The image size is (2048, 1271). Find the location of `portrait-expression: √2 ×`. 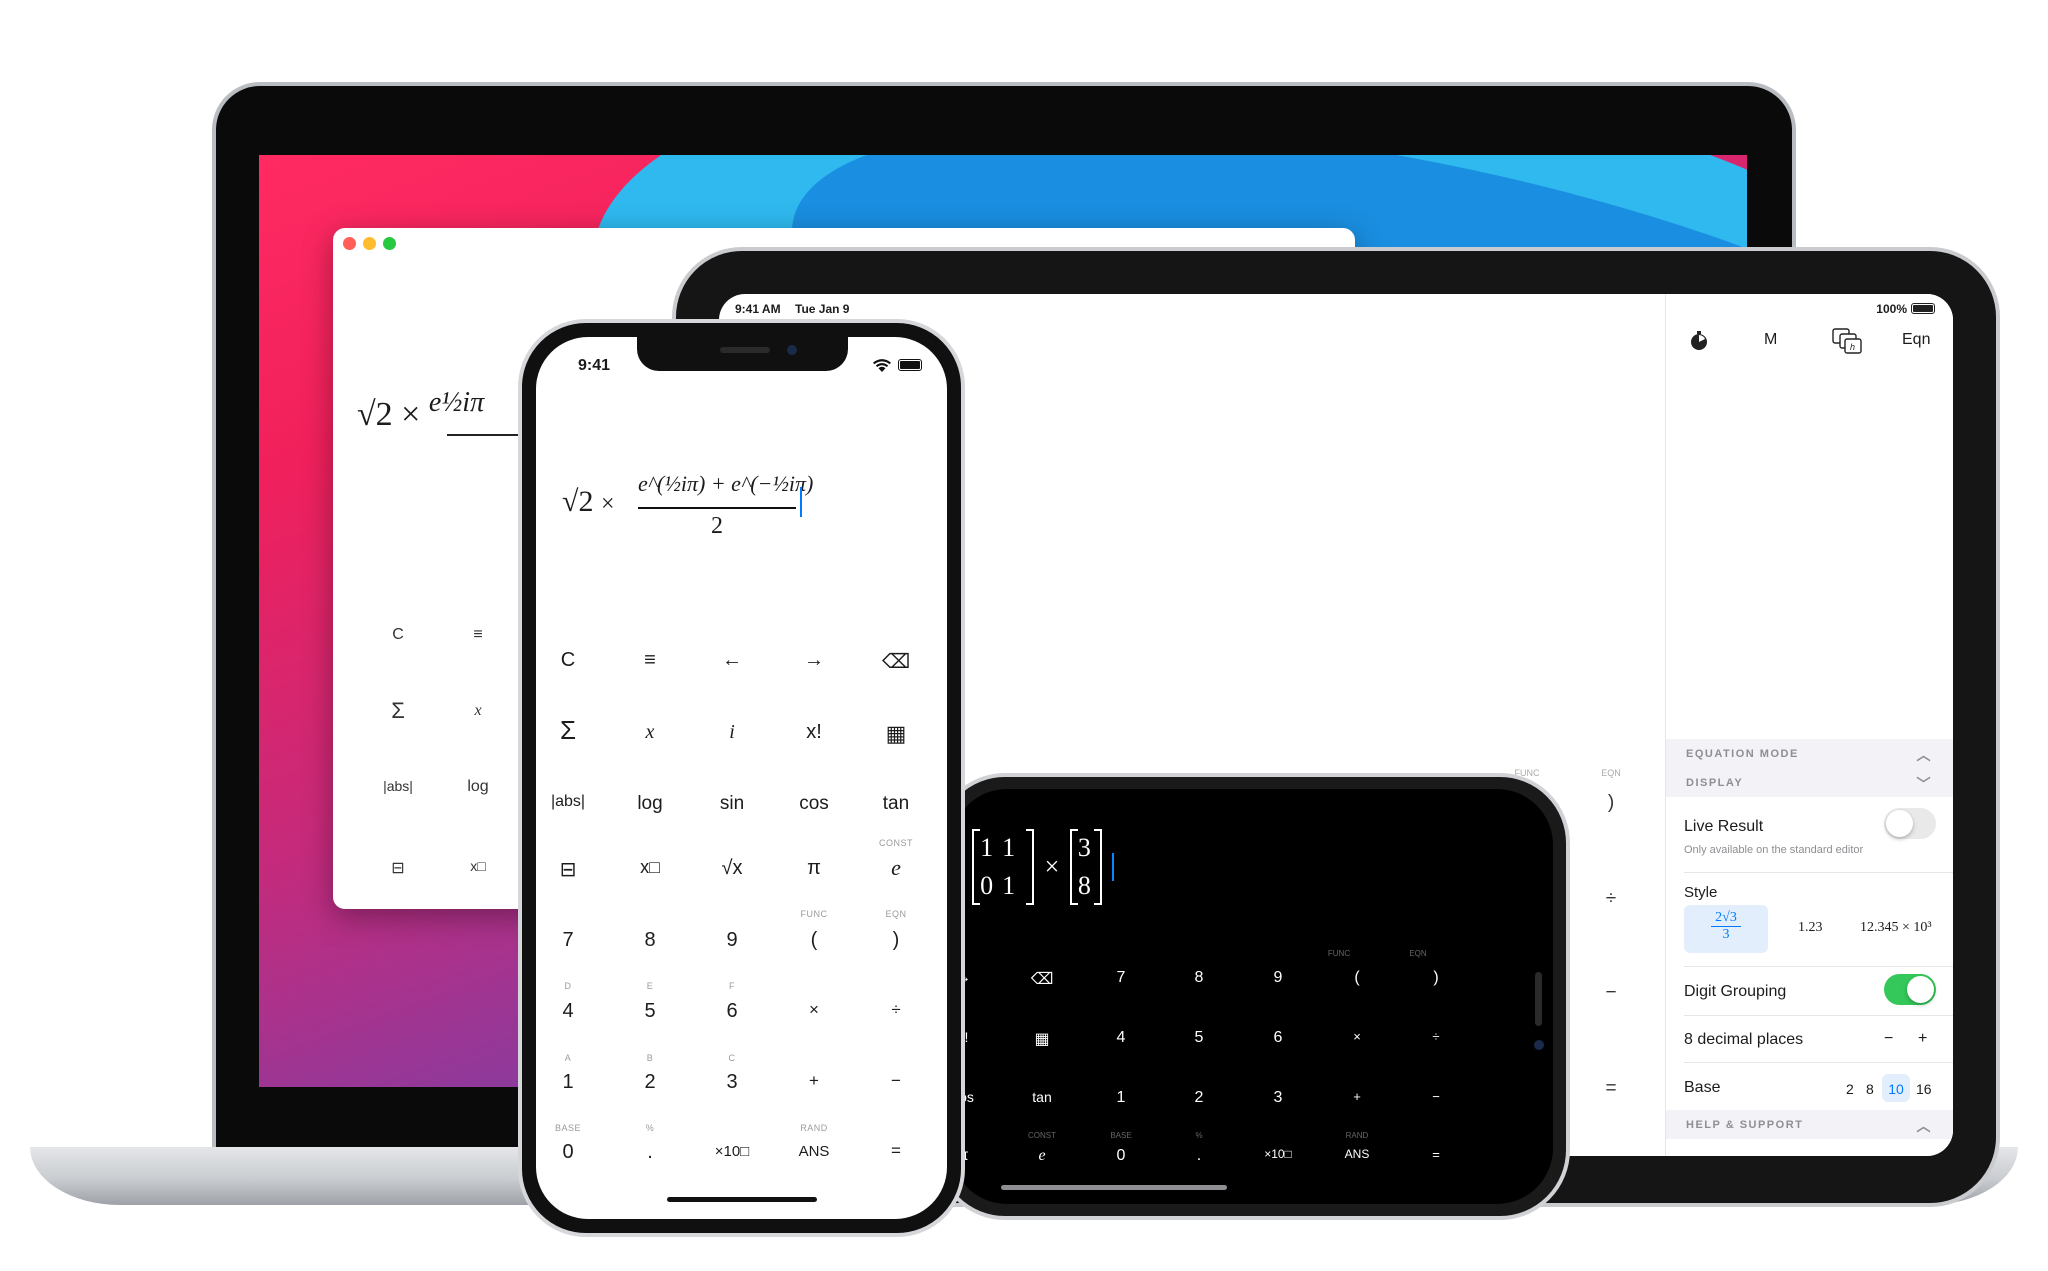

portrait-expression: √2 × is located at coordinates (588, 502).